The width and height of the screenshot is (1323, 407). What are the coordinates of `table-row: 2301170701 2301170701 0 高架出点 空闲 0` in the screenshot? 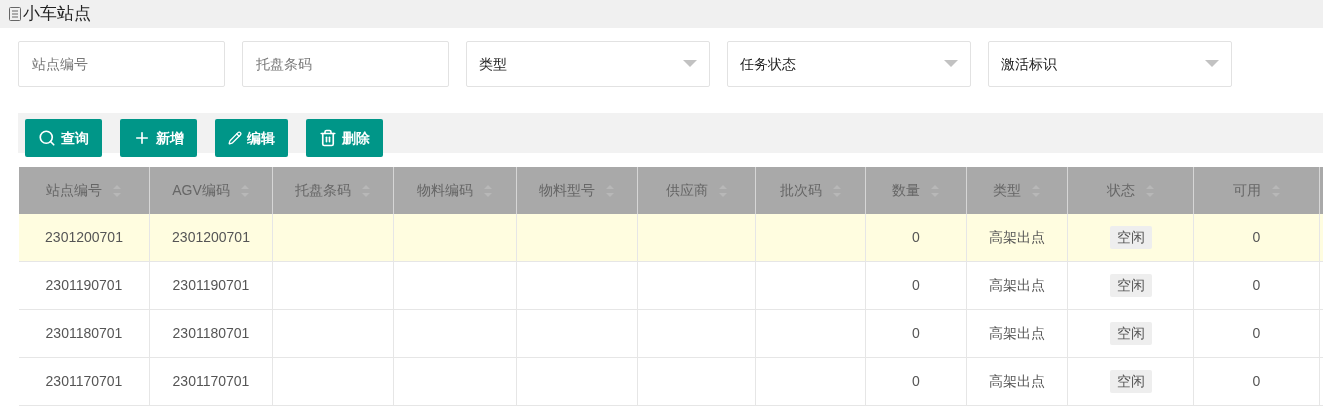 It's located at (671, 382).